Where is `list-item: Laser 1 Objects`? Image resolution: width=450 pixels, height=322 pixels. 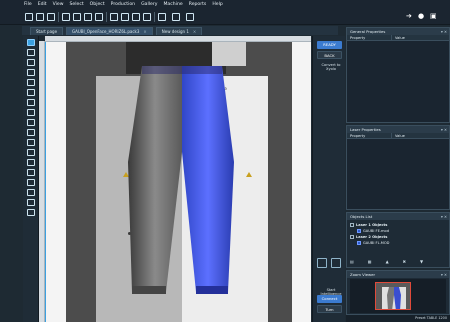
list-item: Laser 1 Objects is located at coordinates (368, 225).